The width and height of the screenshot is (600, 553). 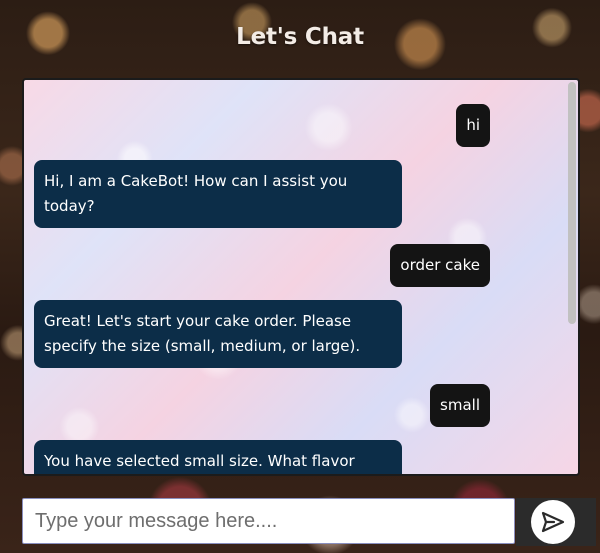 I want to click on send-icon-circle, so click(x=553, y=522).